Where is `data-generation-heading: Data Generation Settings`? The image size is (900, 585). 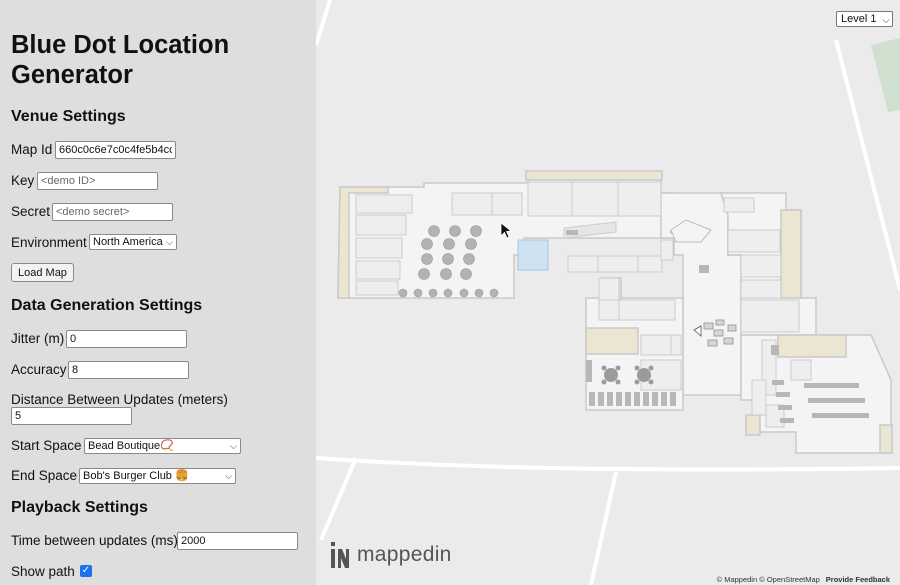
data-generation-heading: Data Generation Settings is located at coordinates (107, 305).